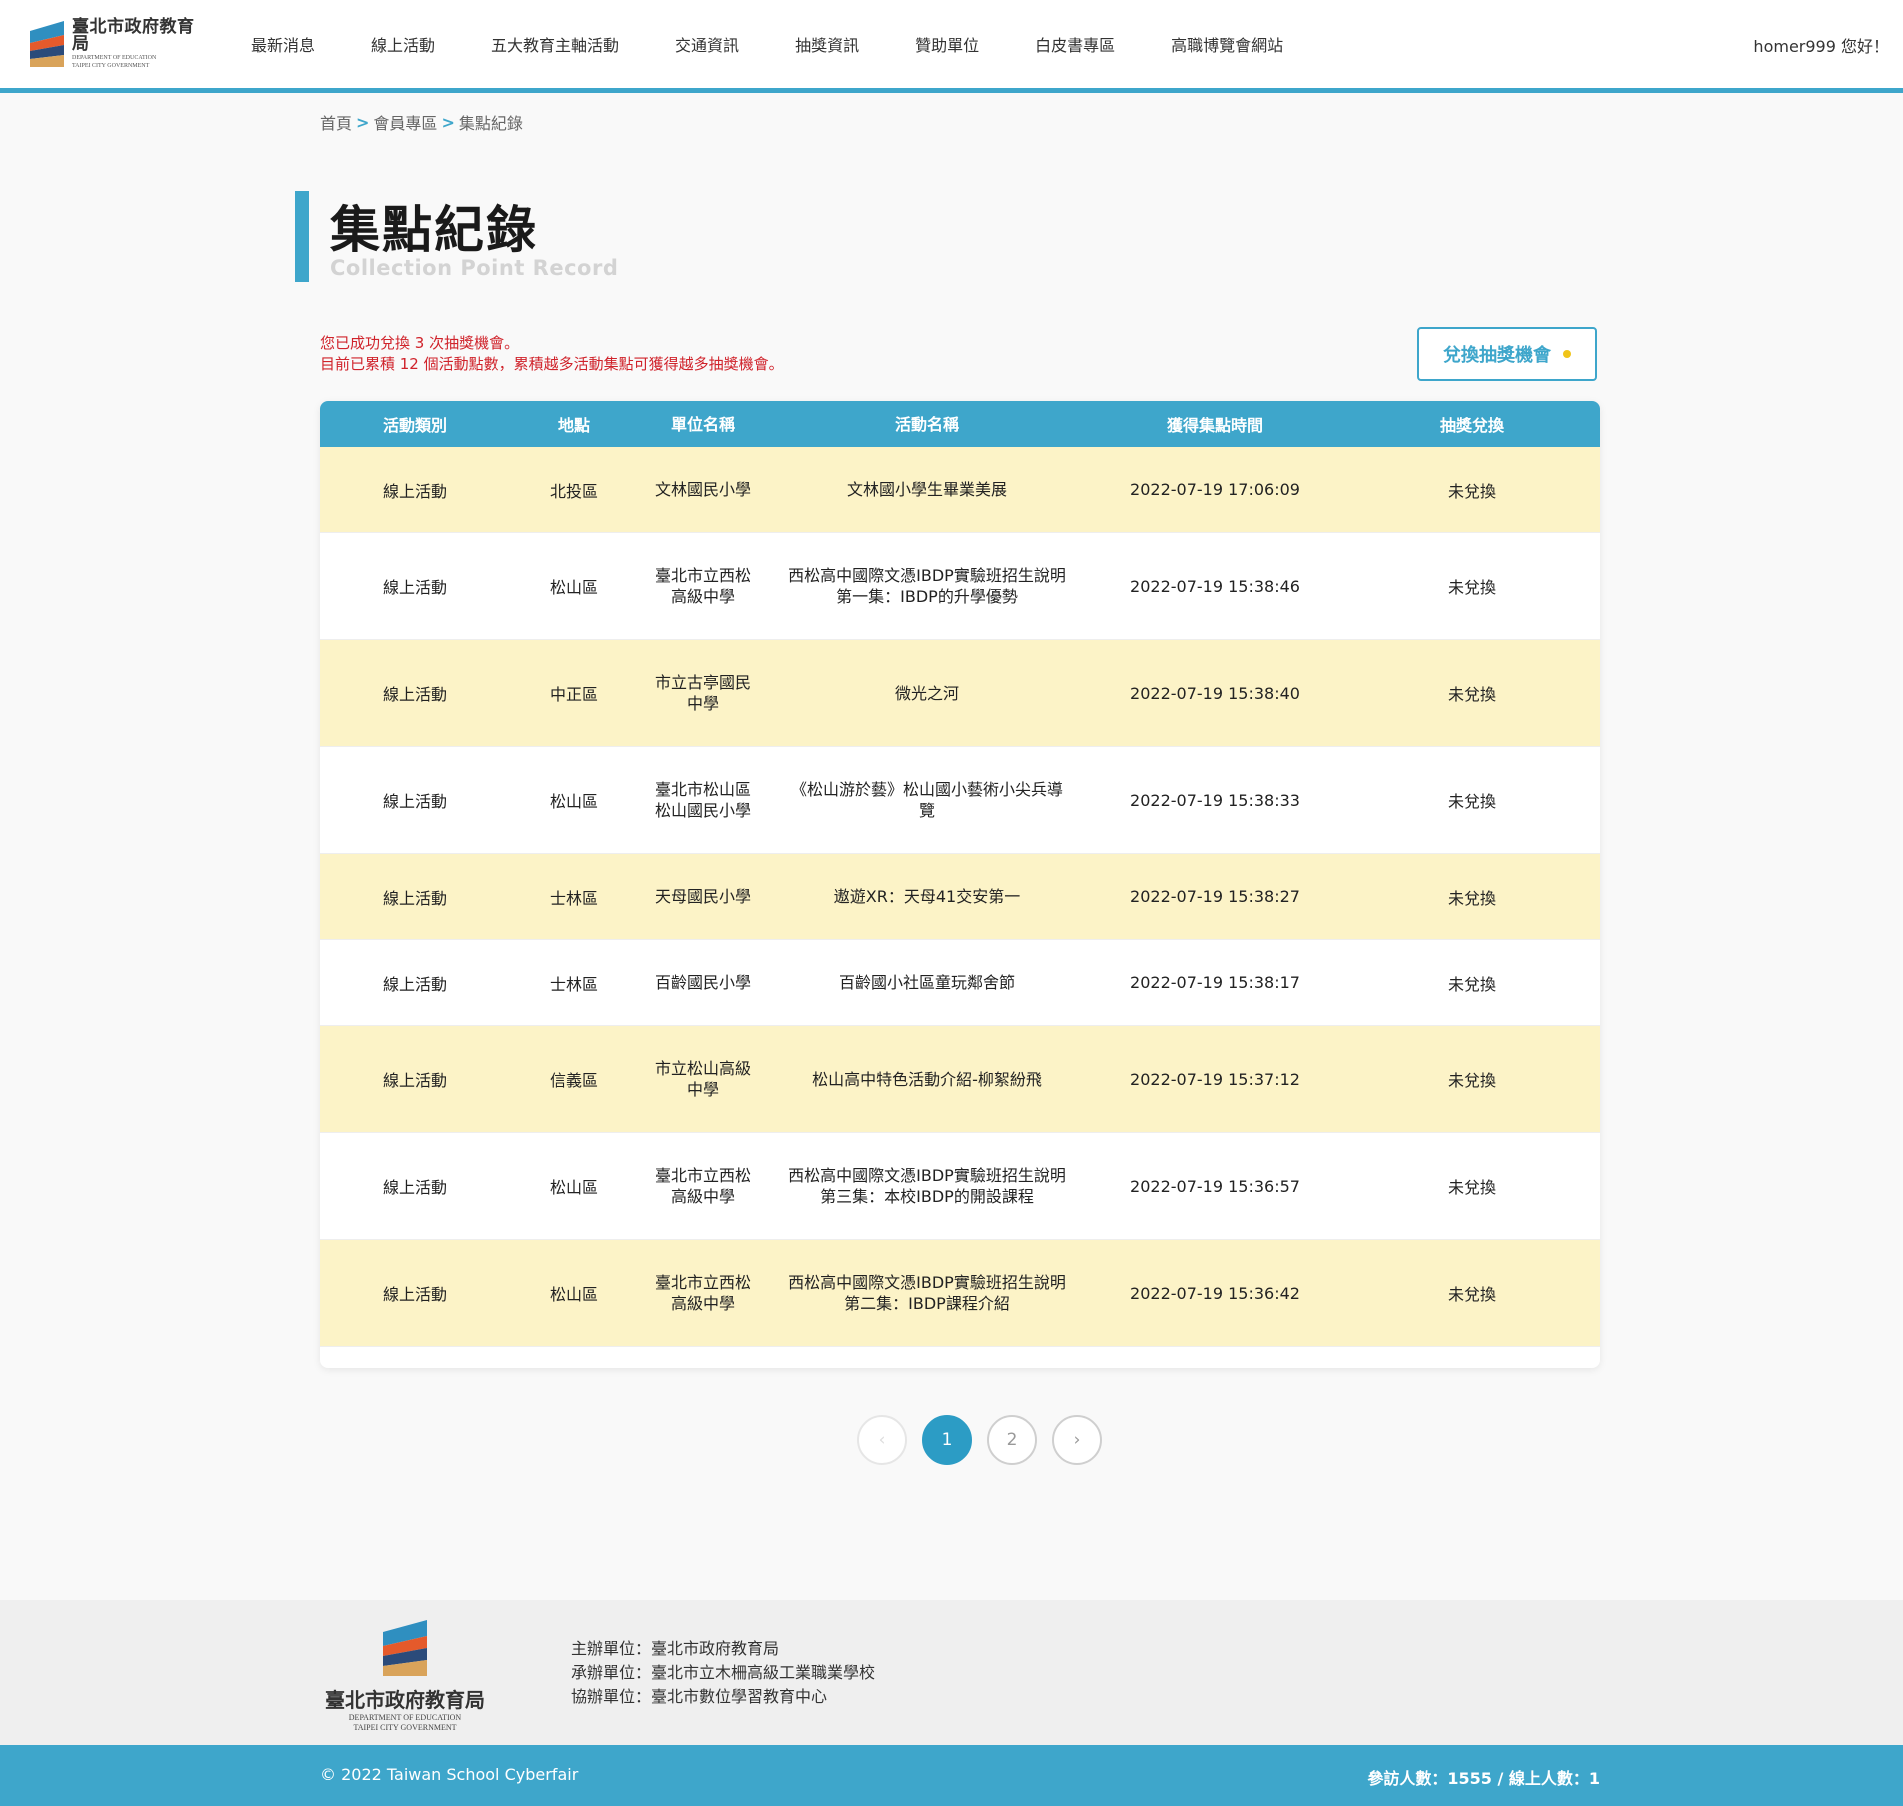  What do you see at coordinates (707, 44) in the screenshot?
I see `nav-item-transport: 交通資訊` at bounding box center [707, 44].